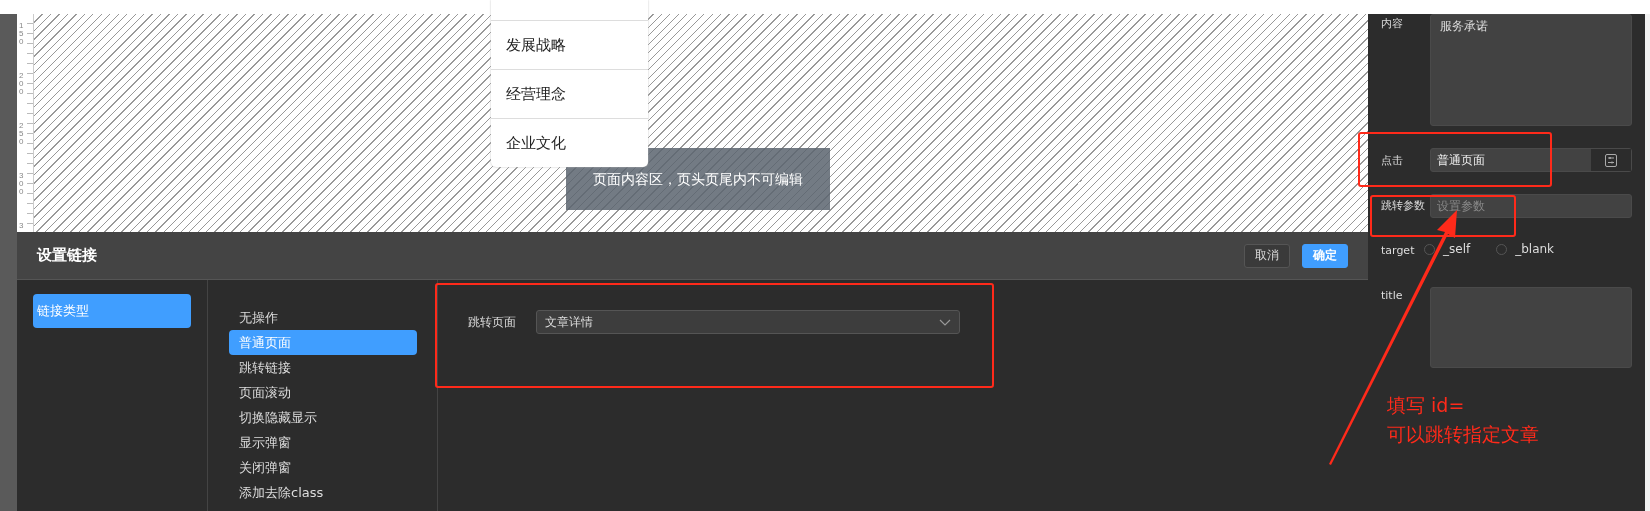 Image resolution: width=1650 pixels, height=511 pixels. I want to click on click-field: 普通页面, so click(1531, 160).